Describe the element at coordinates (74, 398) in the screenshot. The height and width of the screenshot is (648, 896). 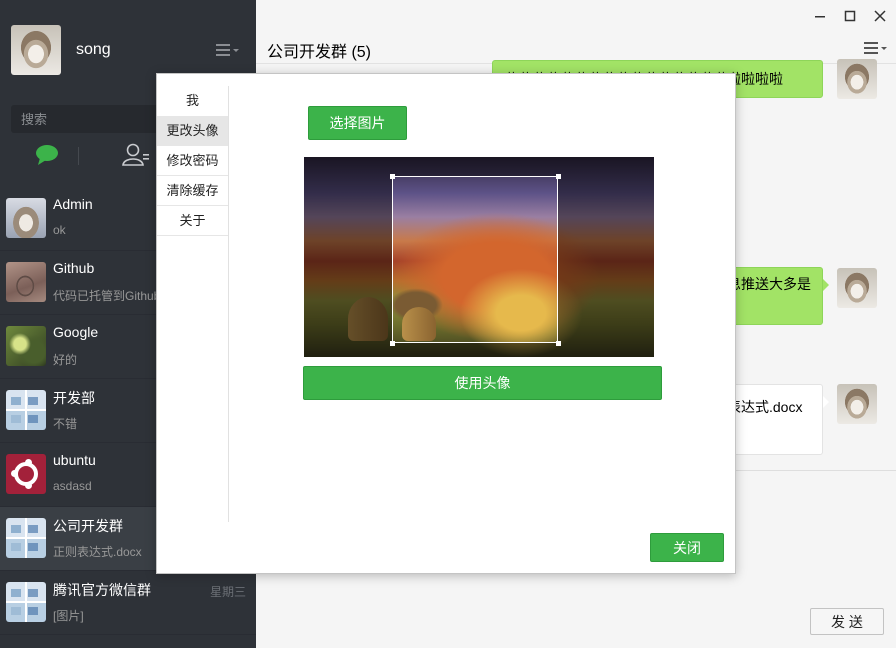
I see `chat-item-title: 开发部` at that location.